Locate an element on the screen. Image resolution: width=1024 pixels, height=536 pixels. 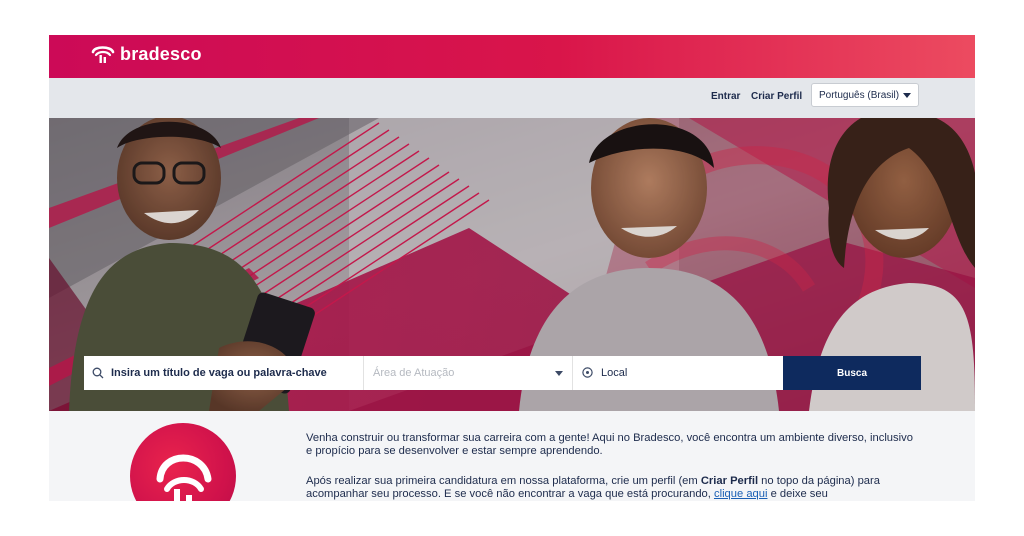
clique-aqui-link: clique aqui is located at coordinates (741, 494).